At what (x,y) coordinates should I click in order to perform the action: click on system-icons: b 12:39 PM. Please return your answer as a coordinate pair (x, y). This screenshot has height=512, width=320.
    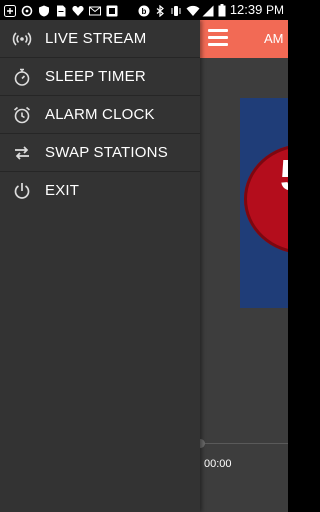
    Looking at the image, I should click on (211, 10).